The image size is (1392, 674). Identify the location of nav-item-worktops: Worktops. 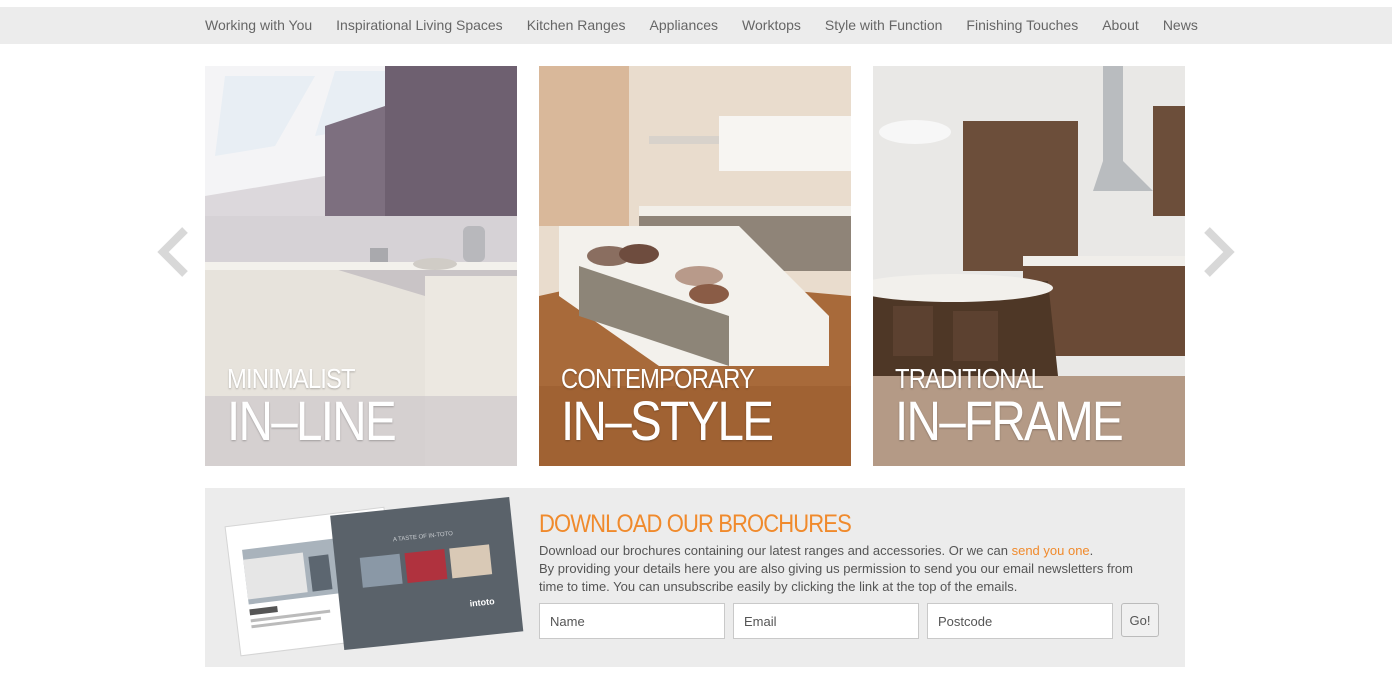
(771, 25).